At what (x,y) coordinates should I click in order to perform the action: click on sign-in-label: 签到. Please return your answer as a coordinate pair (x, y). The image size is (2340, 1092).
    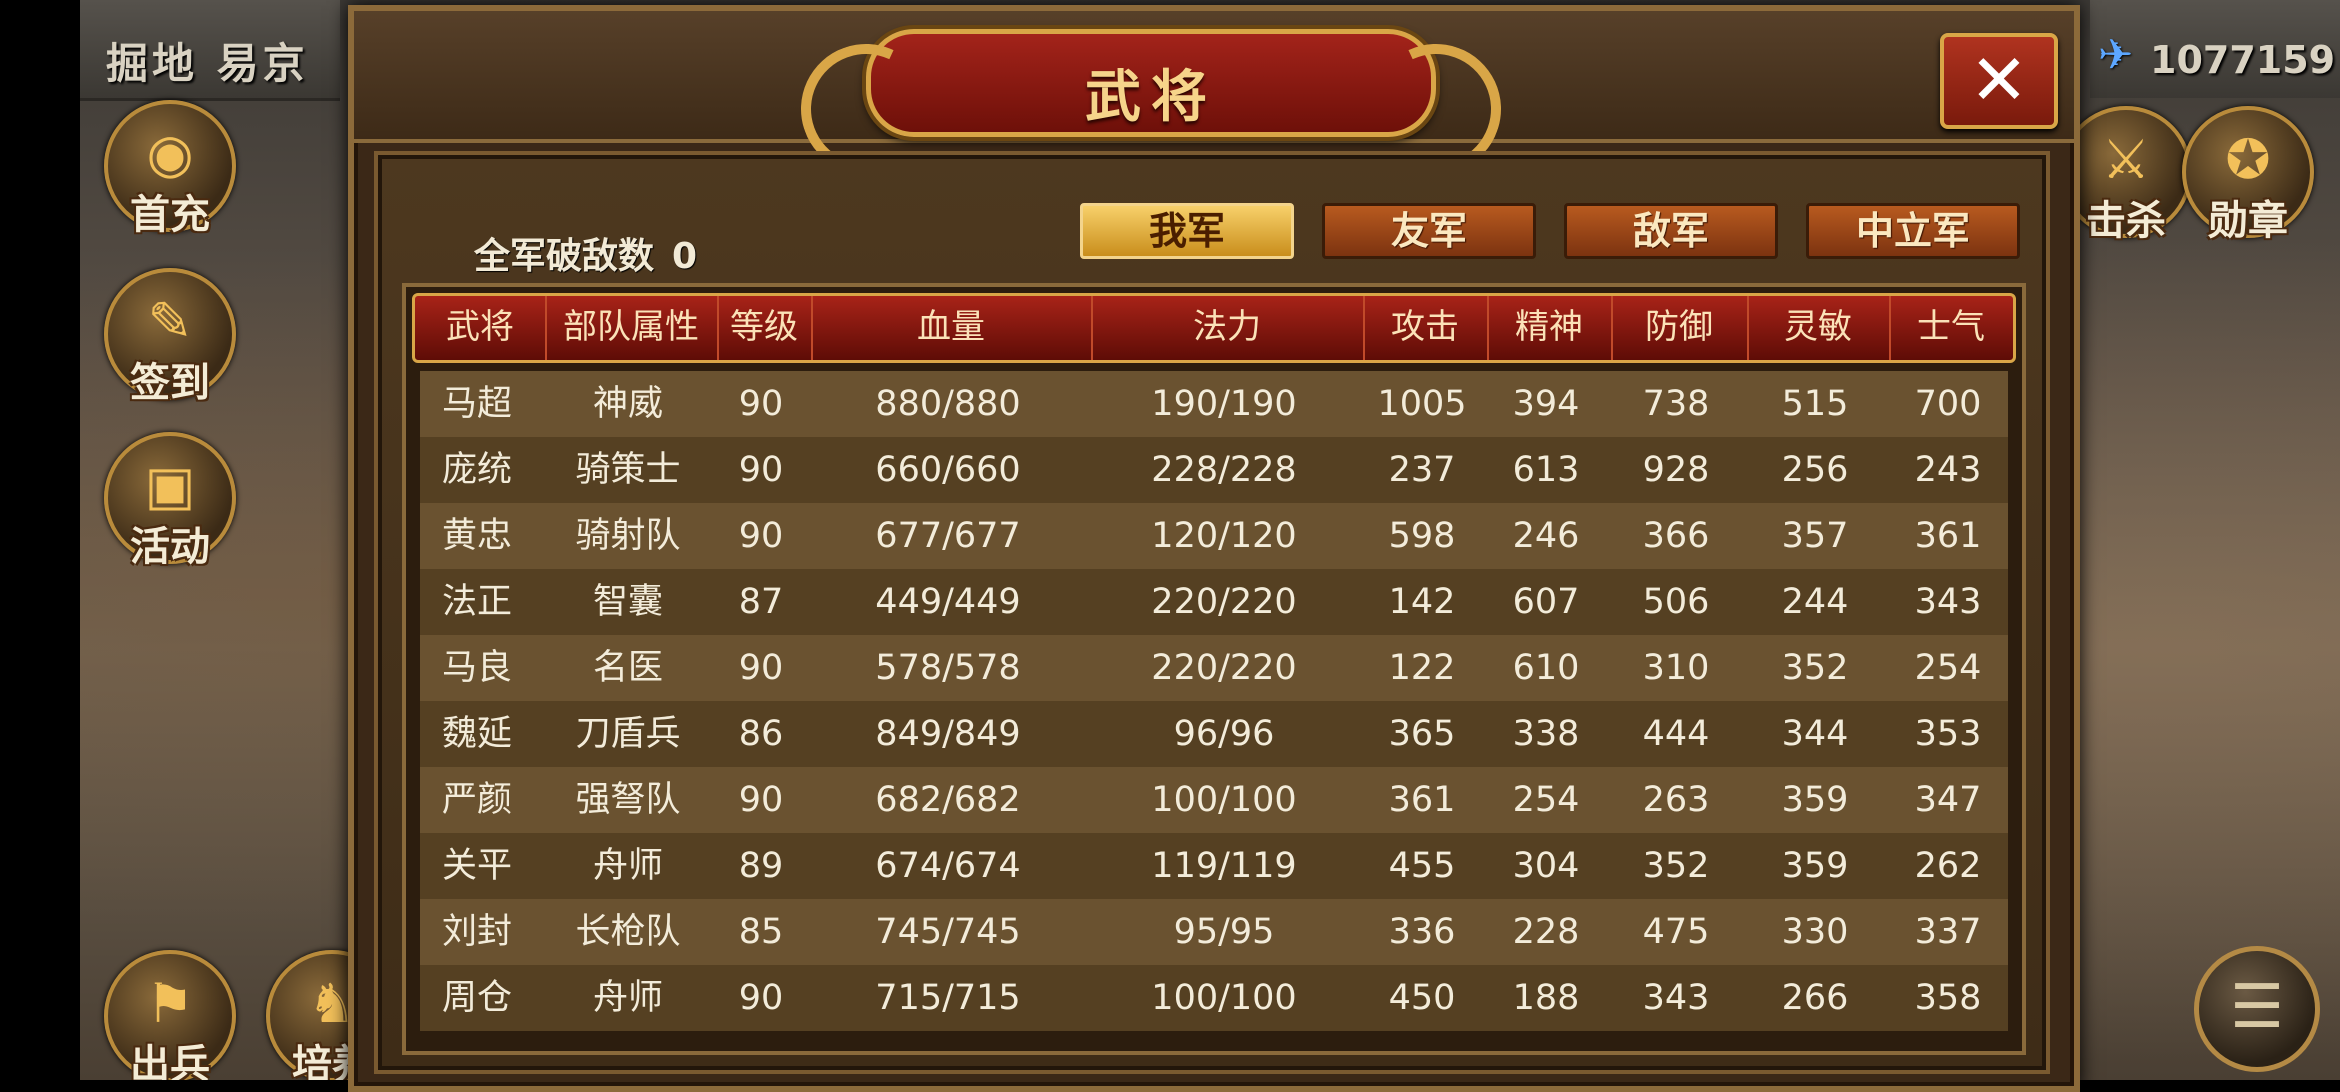
    Looking at the image, I should click on (170, 383).